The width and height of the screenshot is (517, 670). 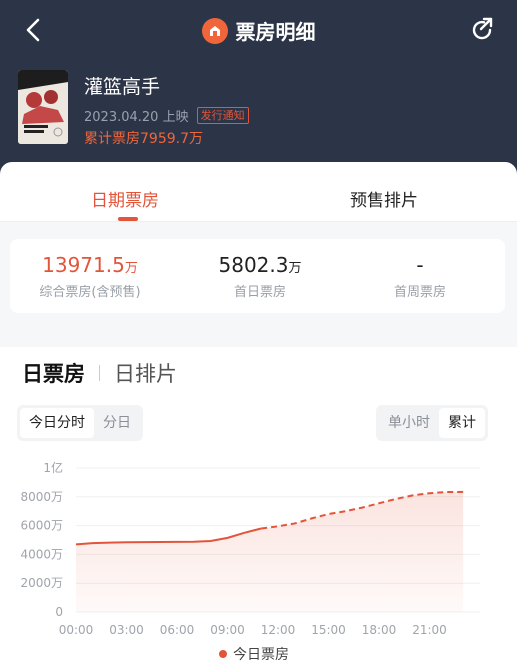 What do you see at coordinates (83, 265) in the screenshot?
I see `stat-total-value: 13971.5` at bounding box center [83, 265].